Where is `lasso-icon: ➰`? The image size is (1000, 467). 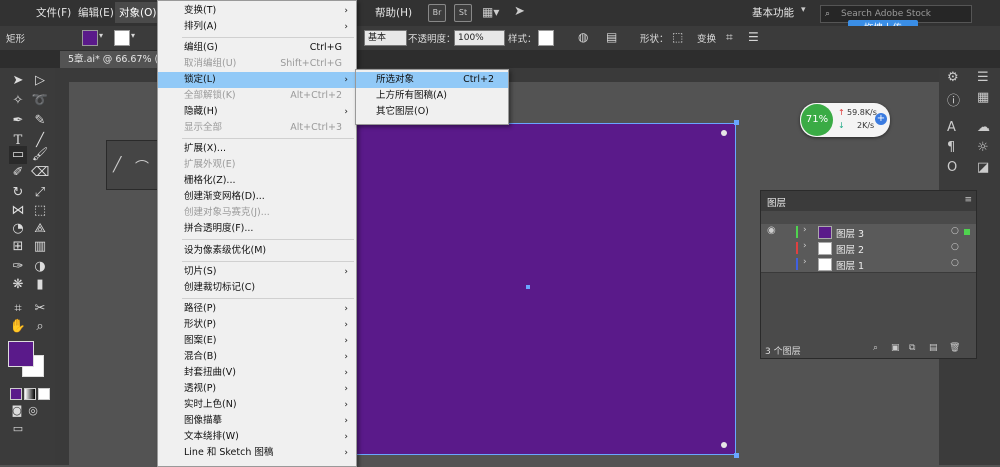
lasso-icon: ➰ is located at coordinates (40, 101).